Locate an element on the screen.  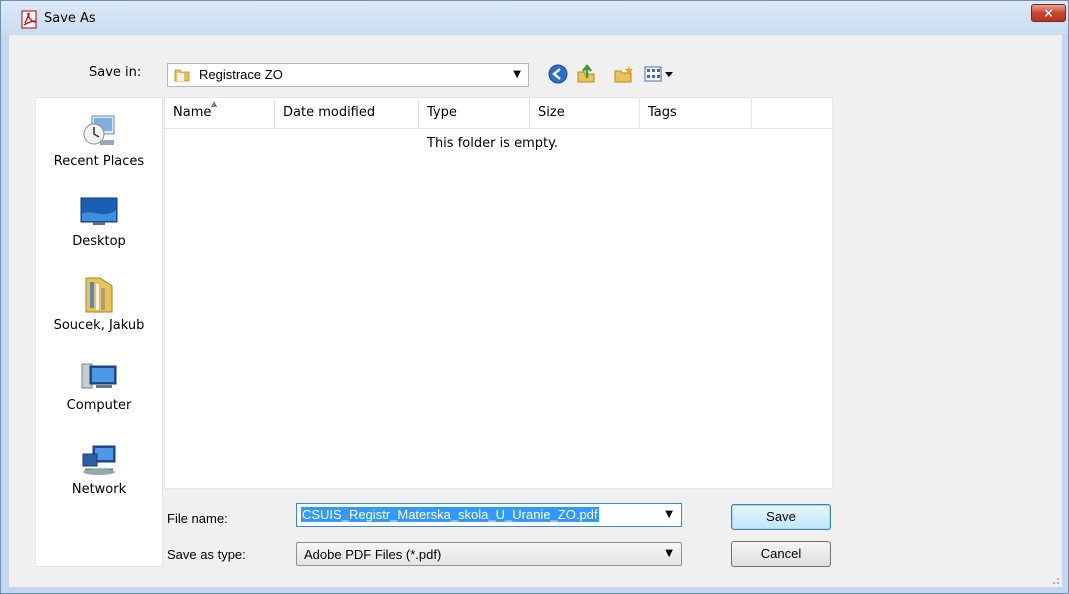
new-folder-icon is located at coordinates (624, 74).